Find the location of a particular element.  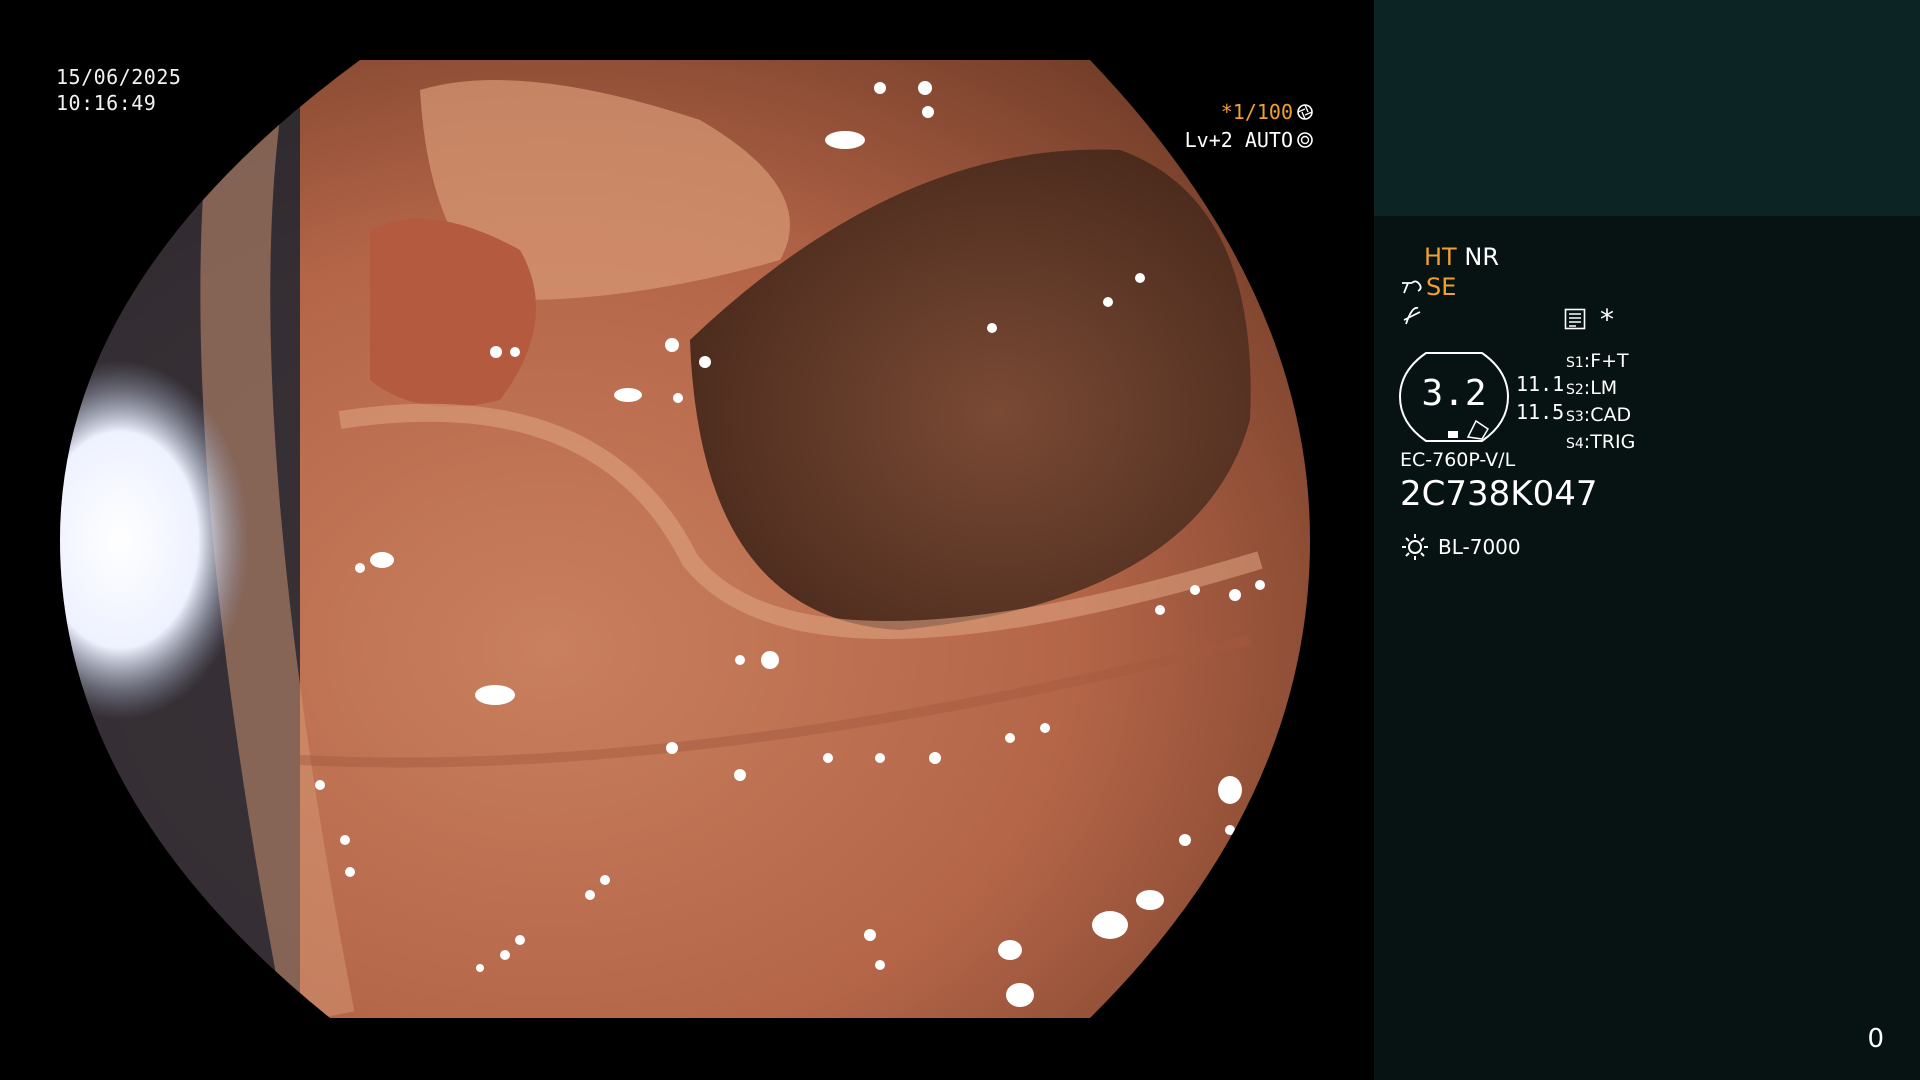

scope-serial: 2C738K047 is located at coordinates (1499, 494).